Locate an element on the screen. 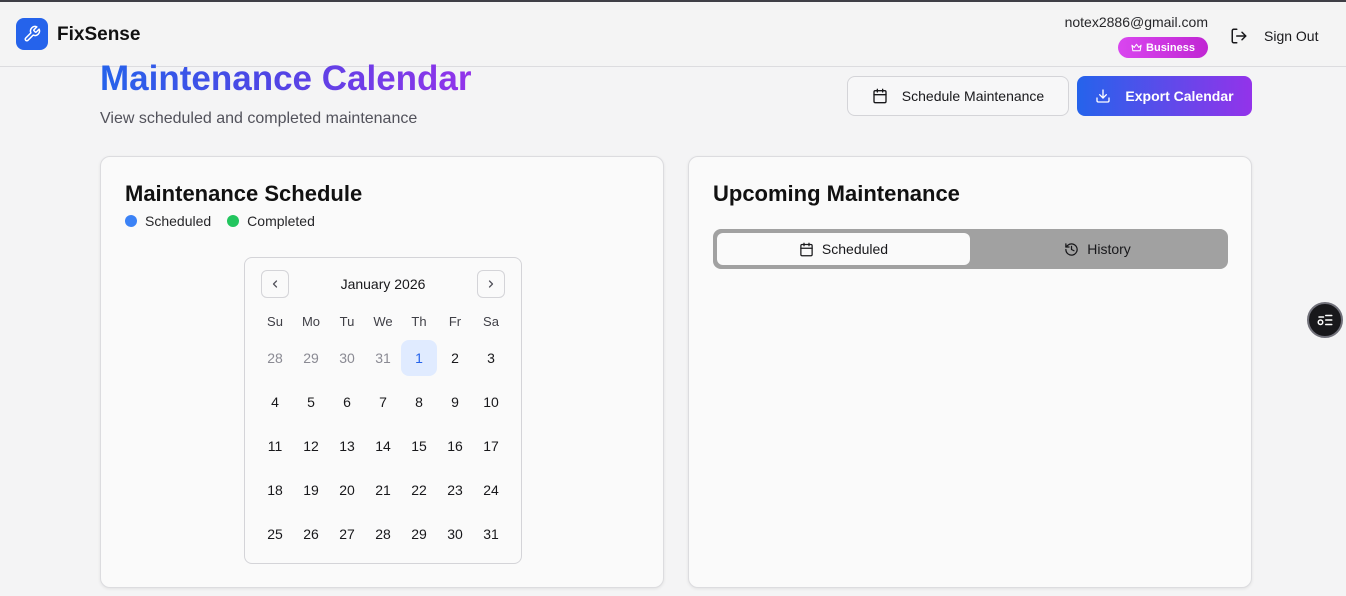 This screenshot has height=596, width=1346. tasks-list-icon is located at coordinates (1325, 320).